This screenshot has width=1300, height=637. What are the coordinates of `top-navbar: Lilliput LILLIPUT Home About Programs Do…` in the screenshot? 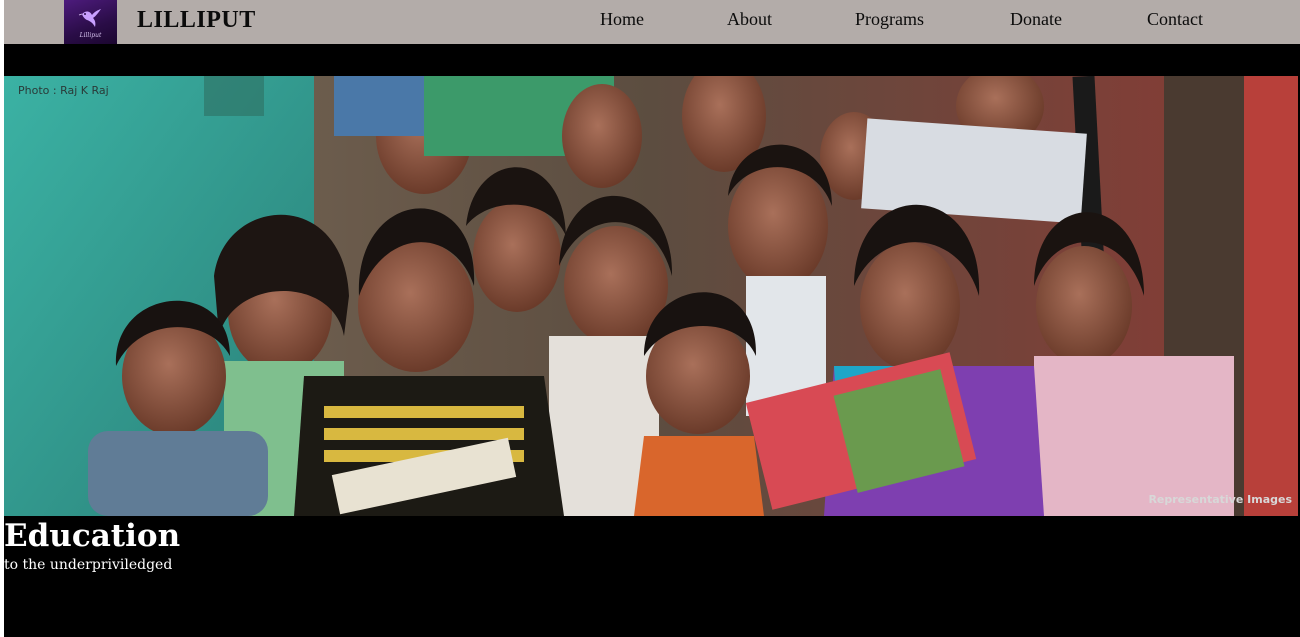 It's located at (652, 22).